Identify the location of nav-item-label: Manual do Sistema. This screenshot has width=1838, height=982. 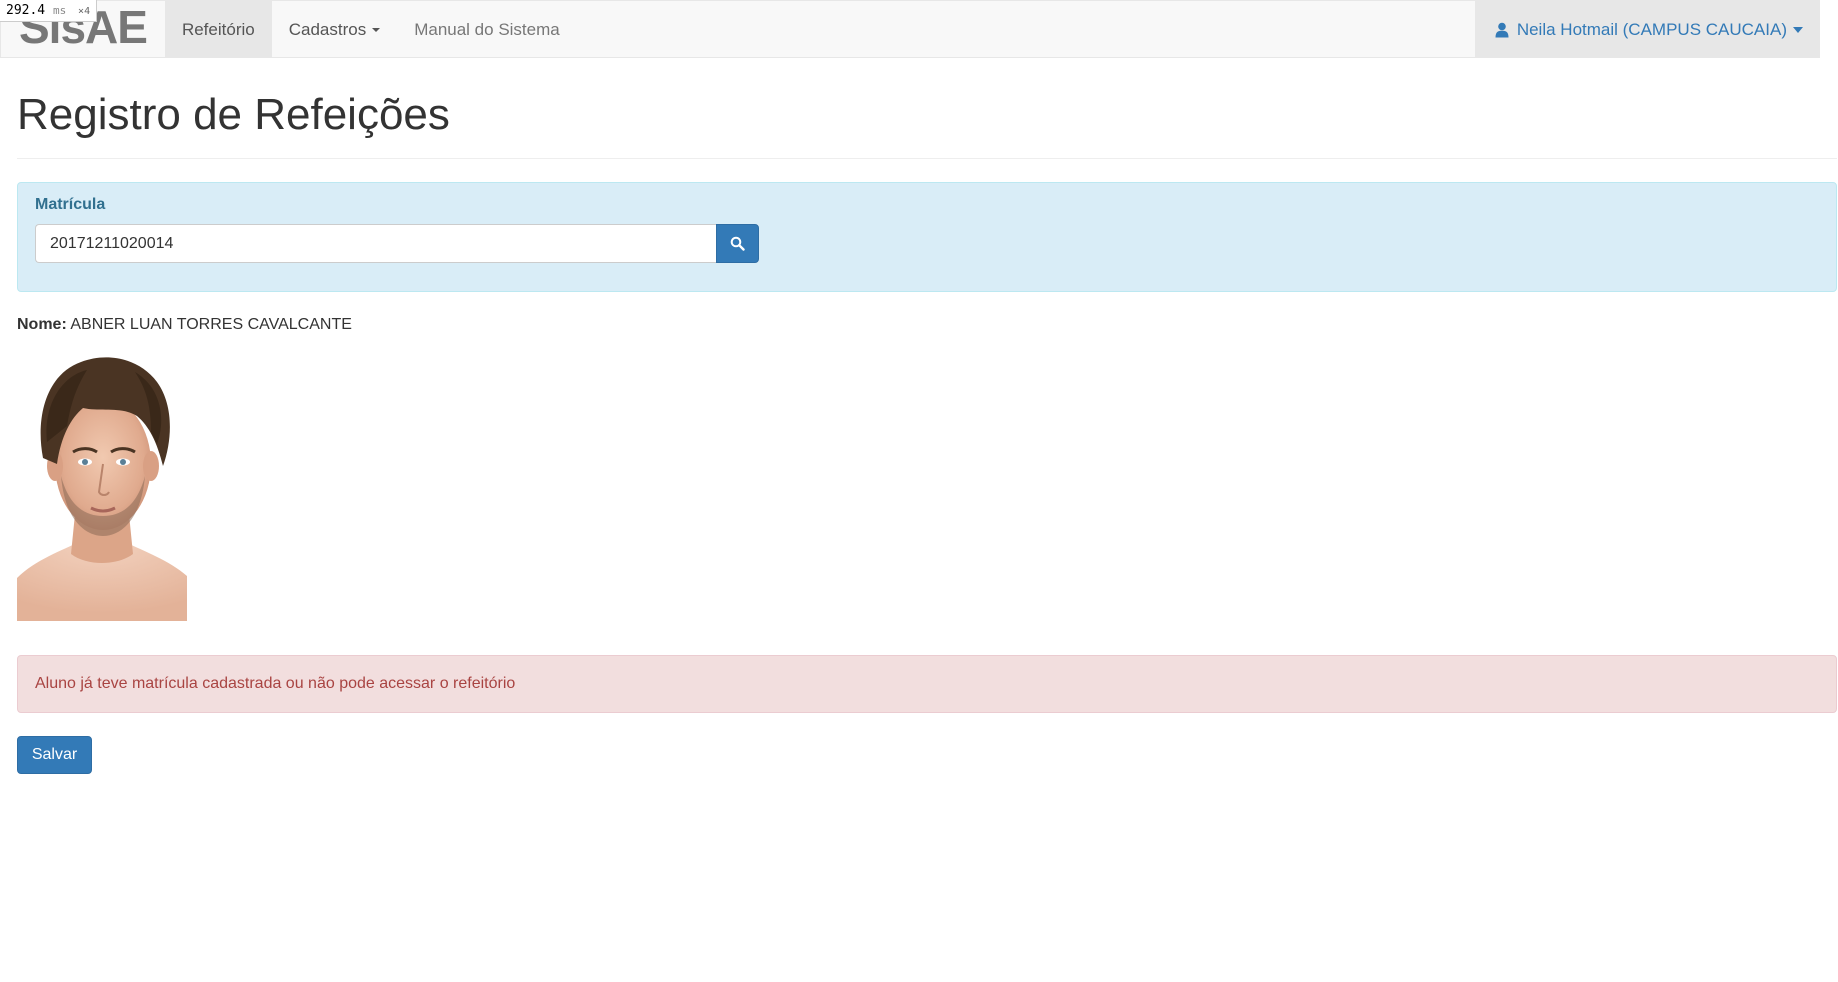
(487, 29).